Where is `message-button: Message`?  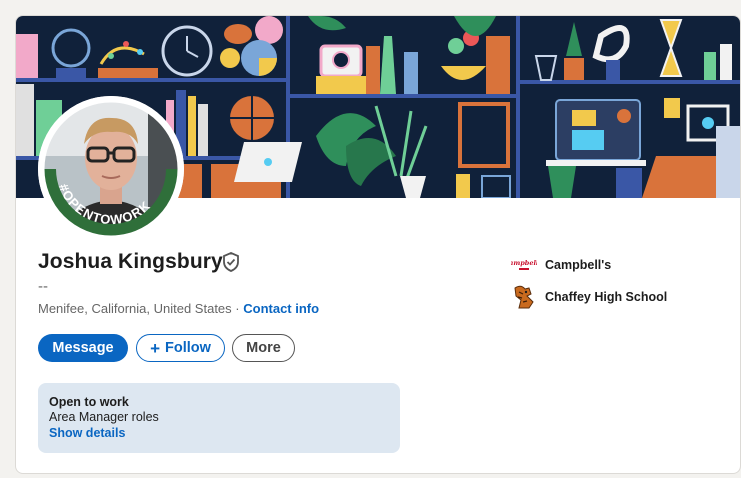 message-button: Message is located at coordinates (83, 348).